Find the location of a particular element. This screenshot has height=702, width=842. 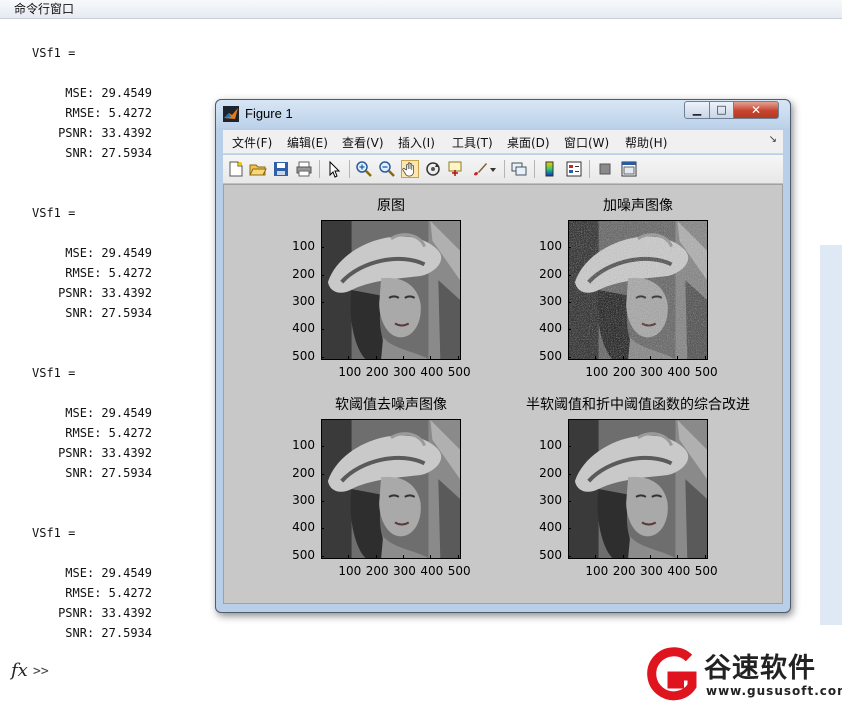

pointer-icon is located at coordinates (334, 169).